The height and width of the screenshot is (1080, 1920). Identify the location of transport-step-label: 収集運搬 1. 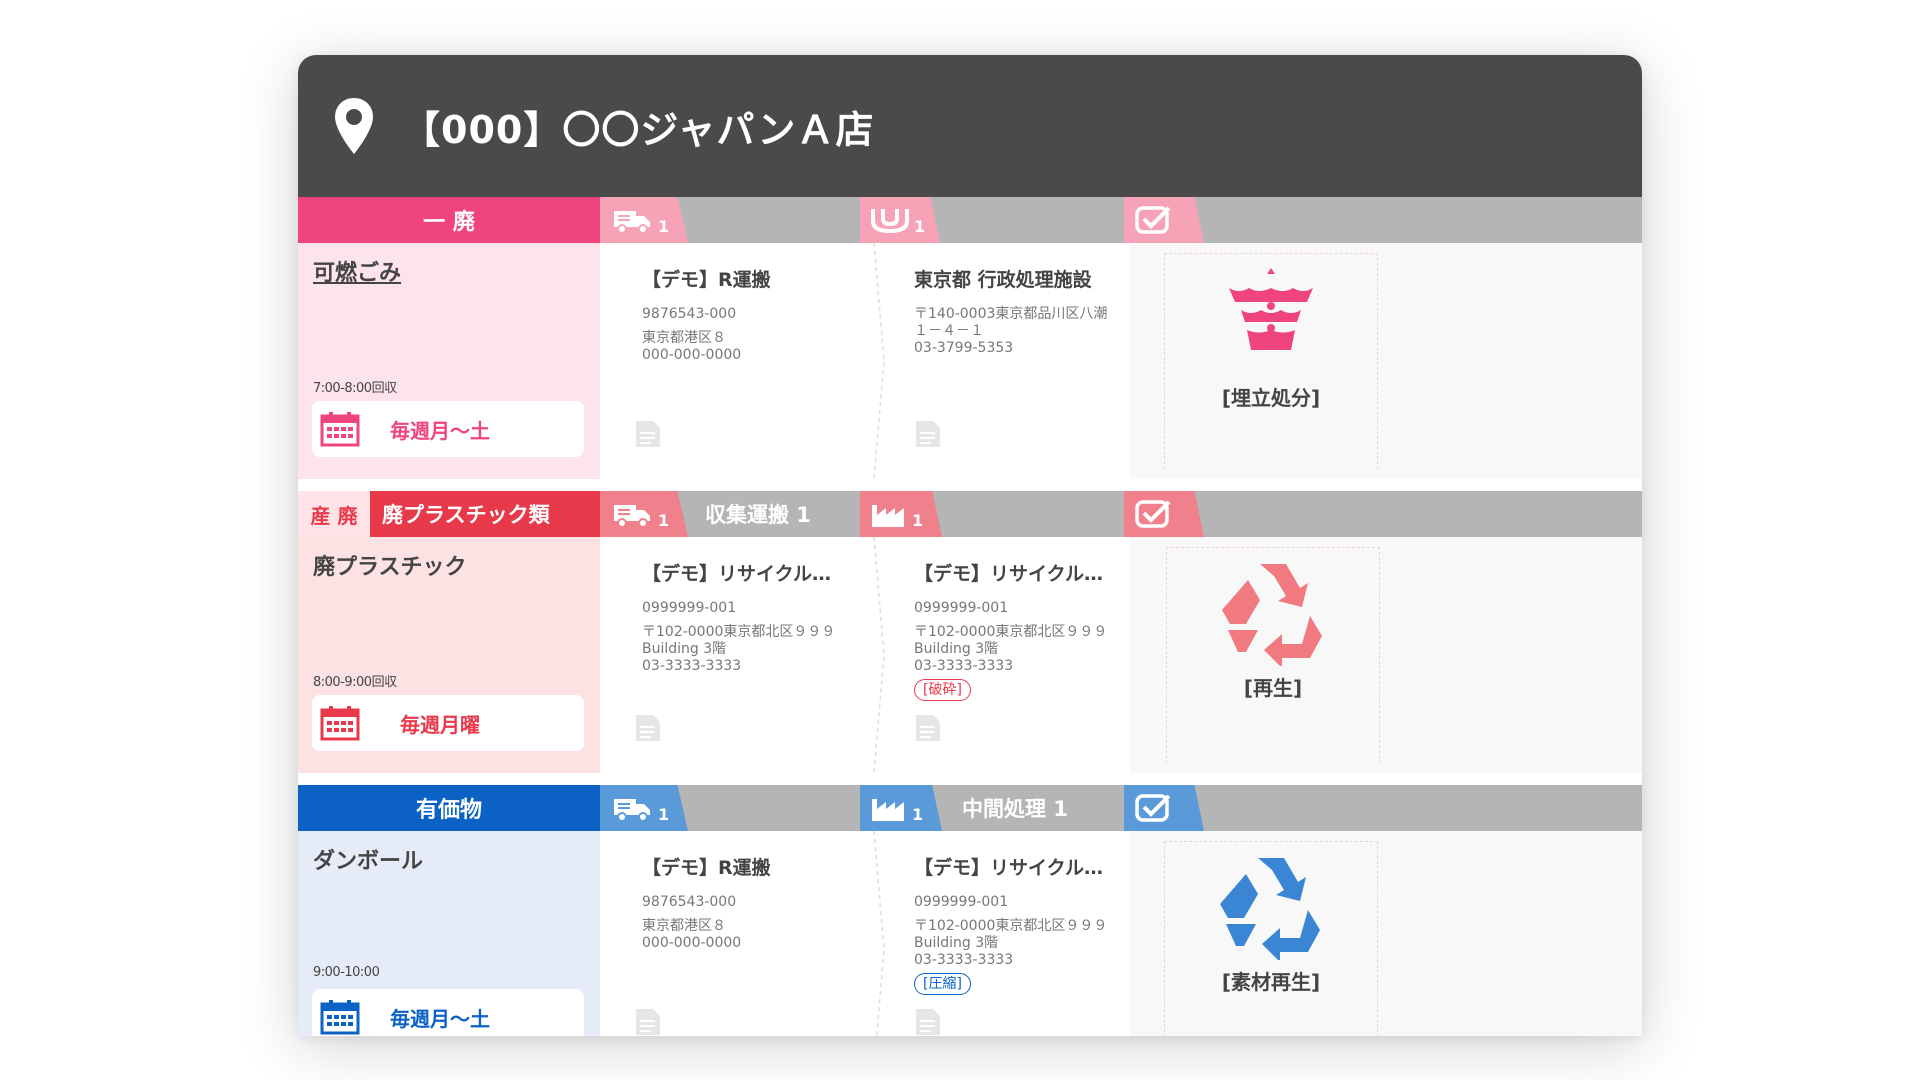
(758, 515).